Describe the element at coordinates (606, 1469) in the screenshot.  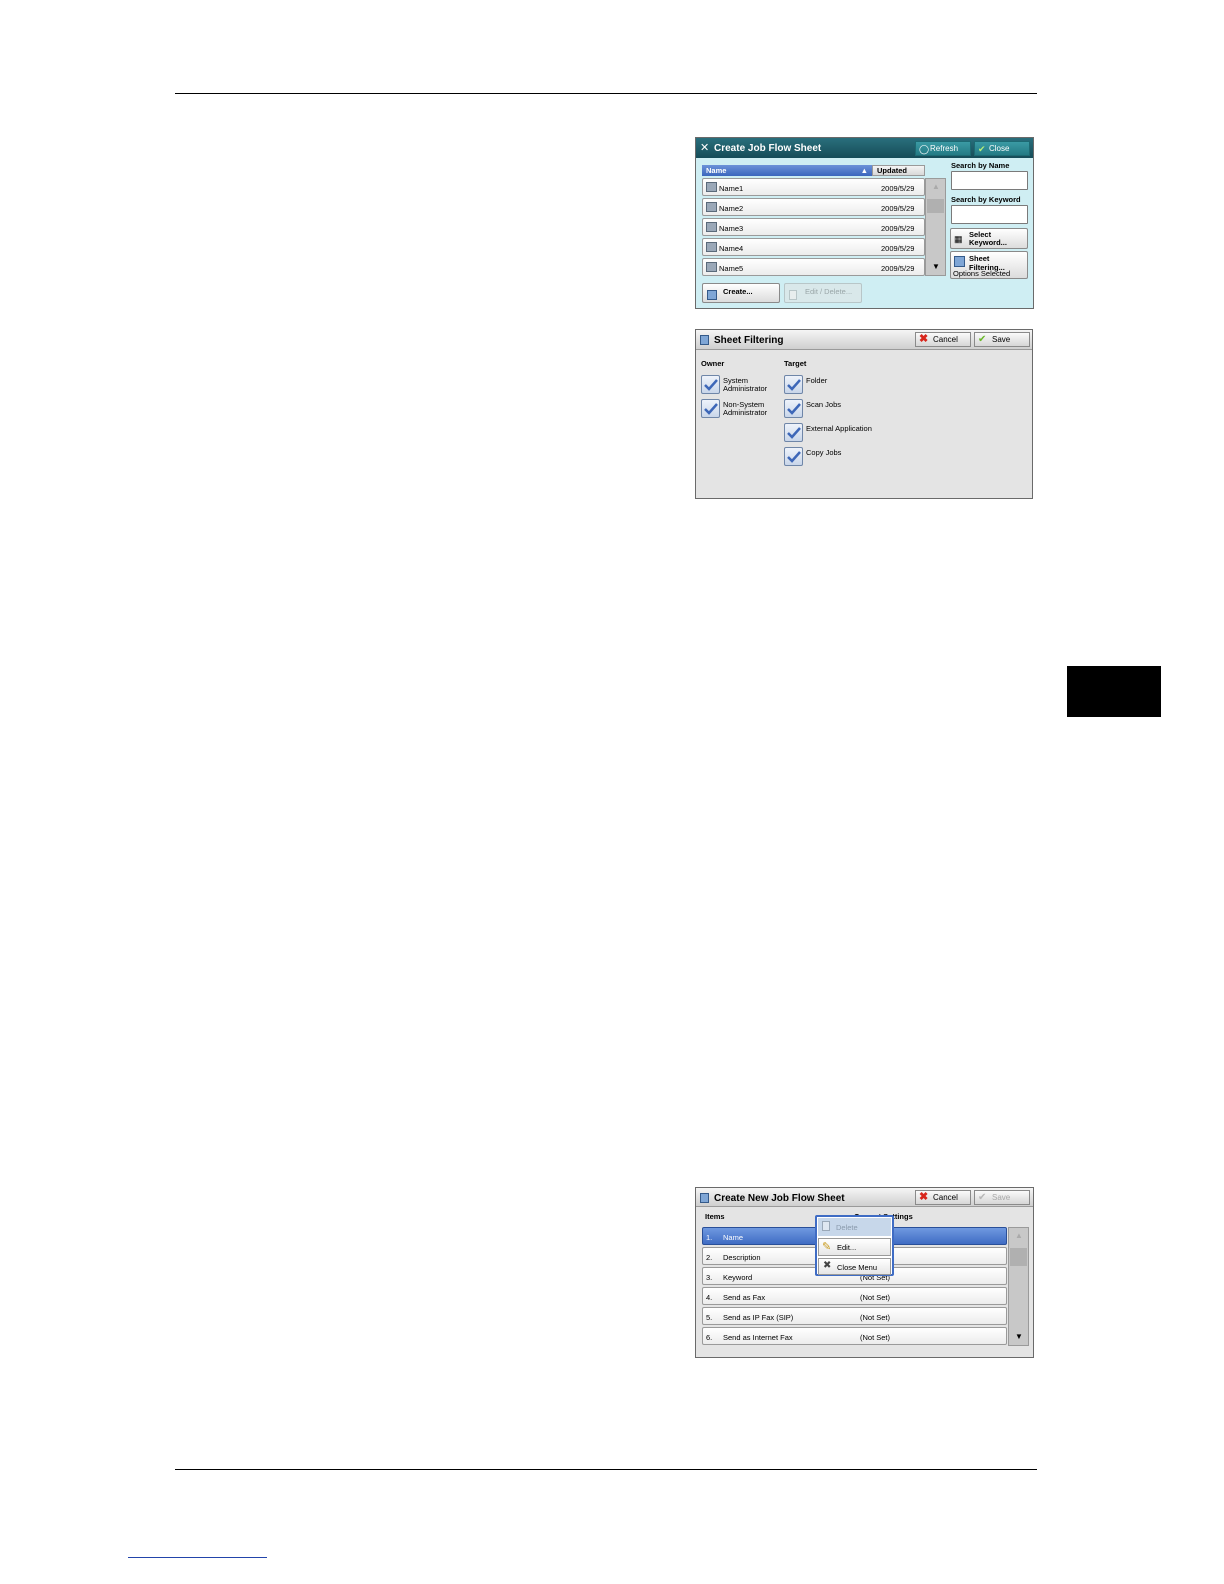
I see `footer-rule` at that location.